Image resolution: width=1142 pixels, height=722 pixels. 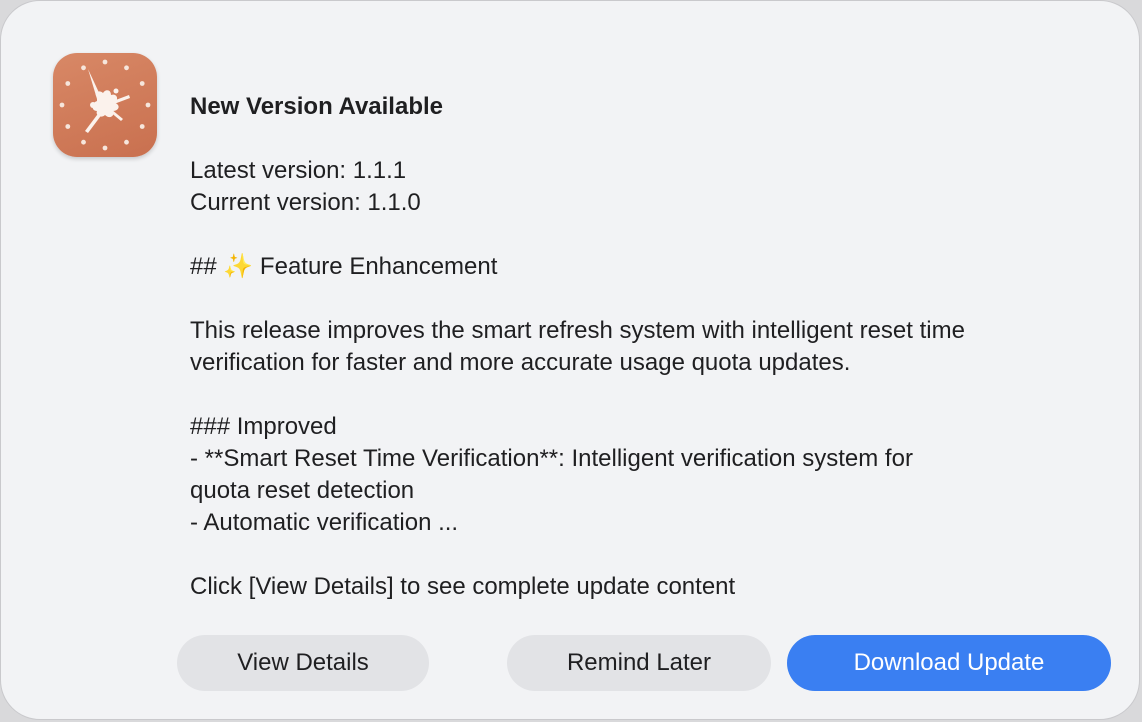 I want to click on bullet-line: quota reset detection, so click(x=302, y=490).